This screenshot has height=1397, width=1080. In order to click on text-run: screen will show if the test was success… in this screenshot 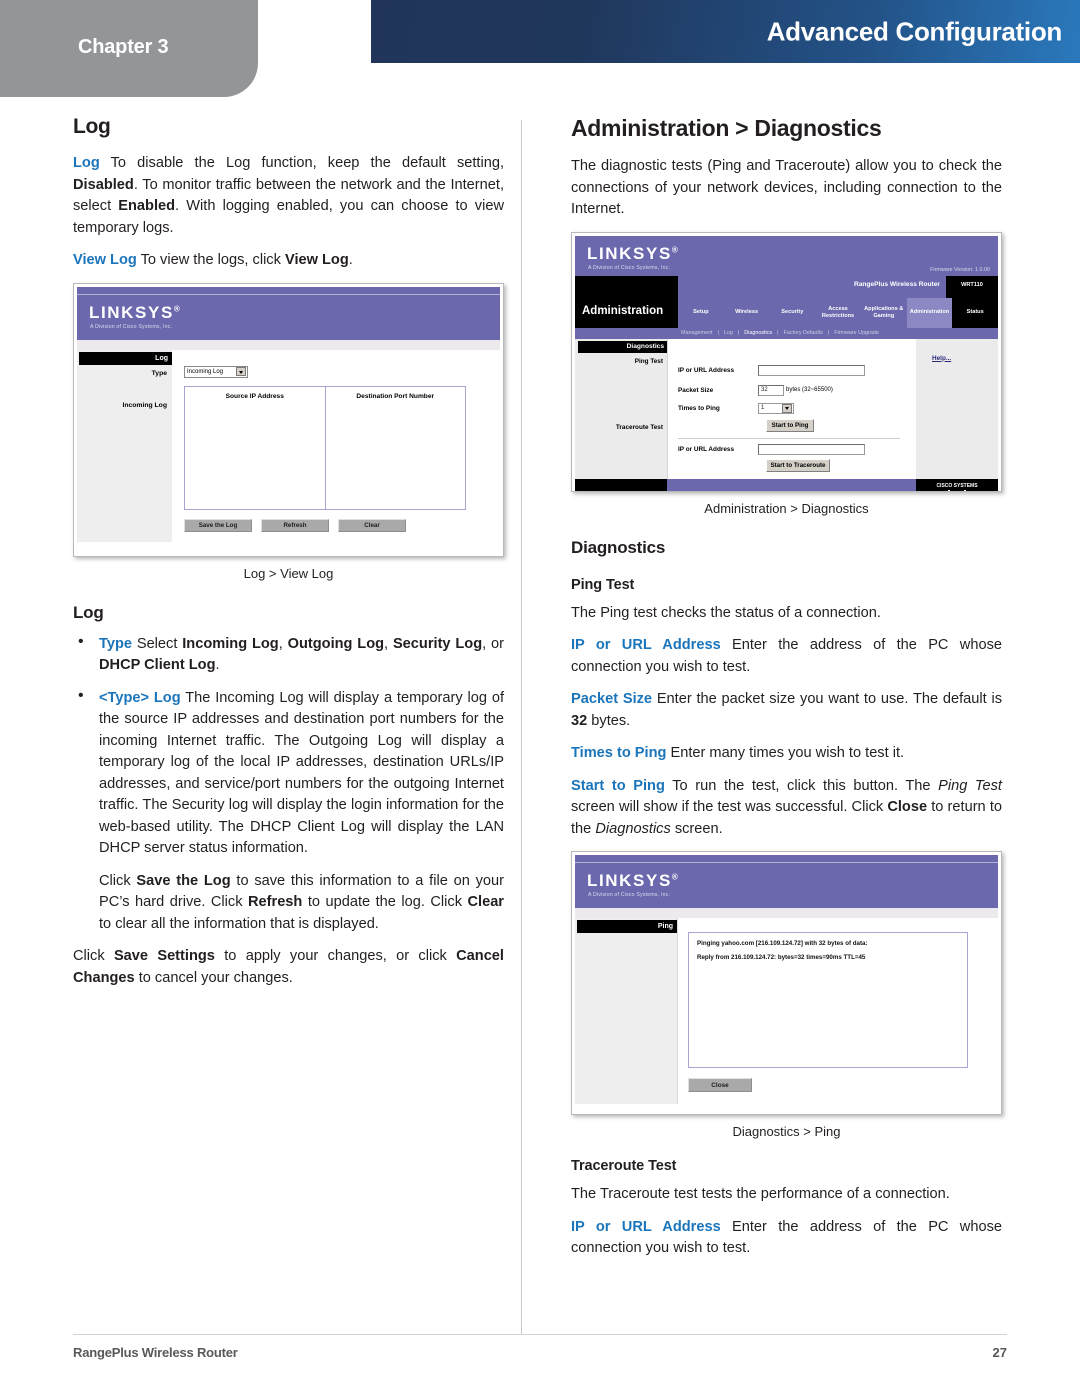, I will do `click(729, 807)`.